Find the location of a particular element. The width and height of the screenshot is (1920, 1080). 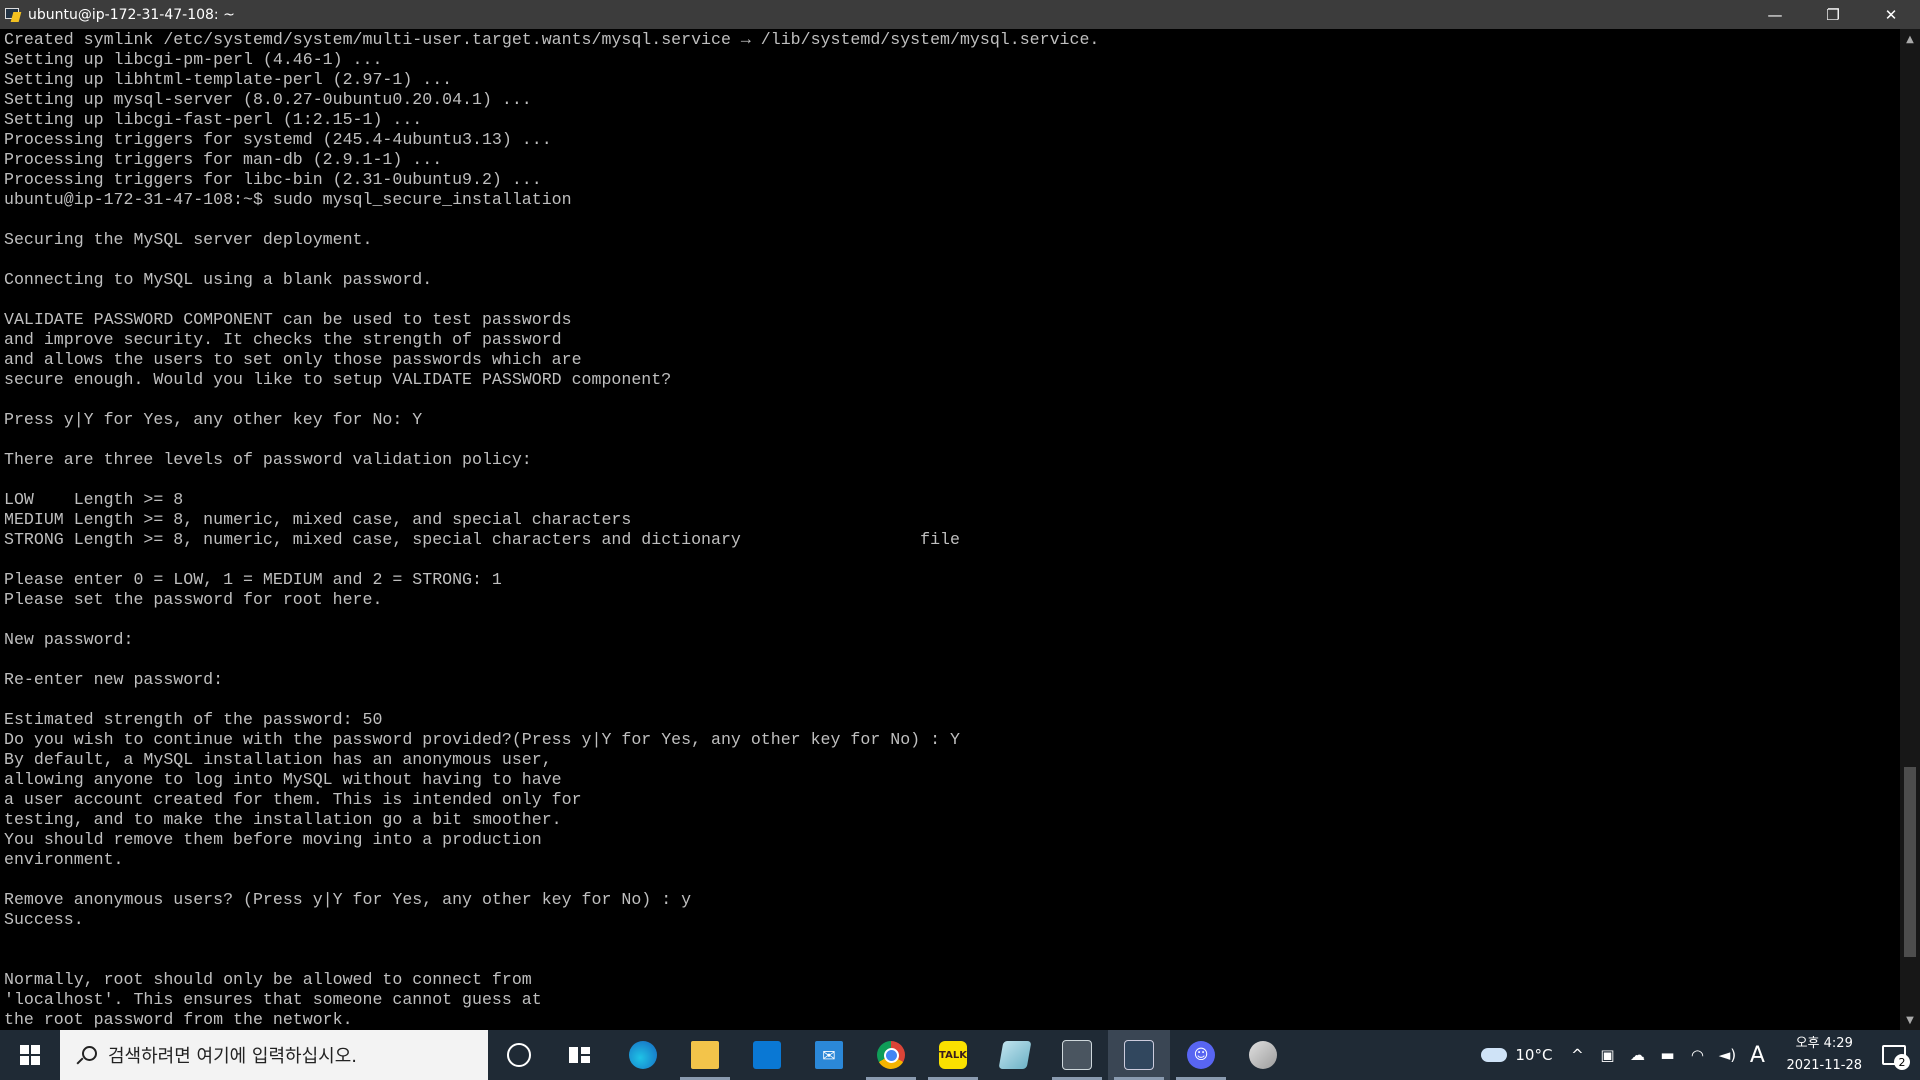

notification-center-button: 2 is located at coordinates (1894, 1055).